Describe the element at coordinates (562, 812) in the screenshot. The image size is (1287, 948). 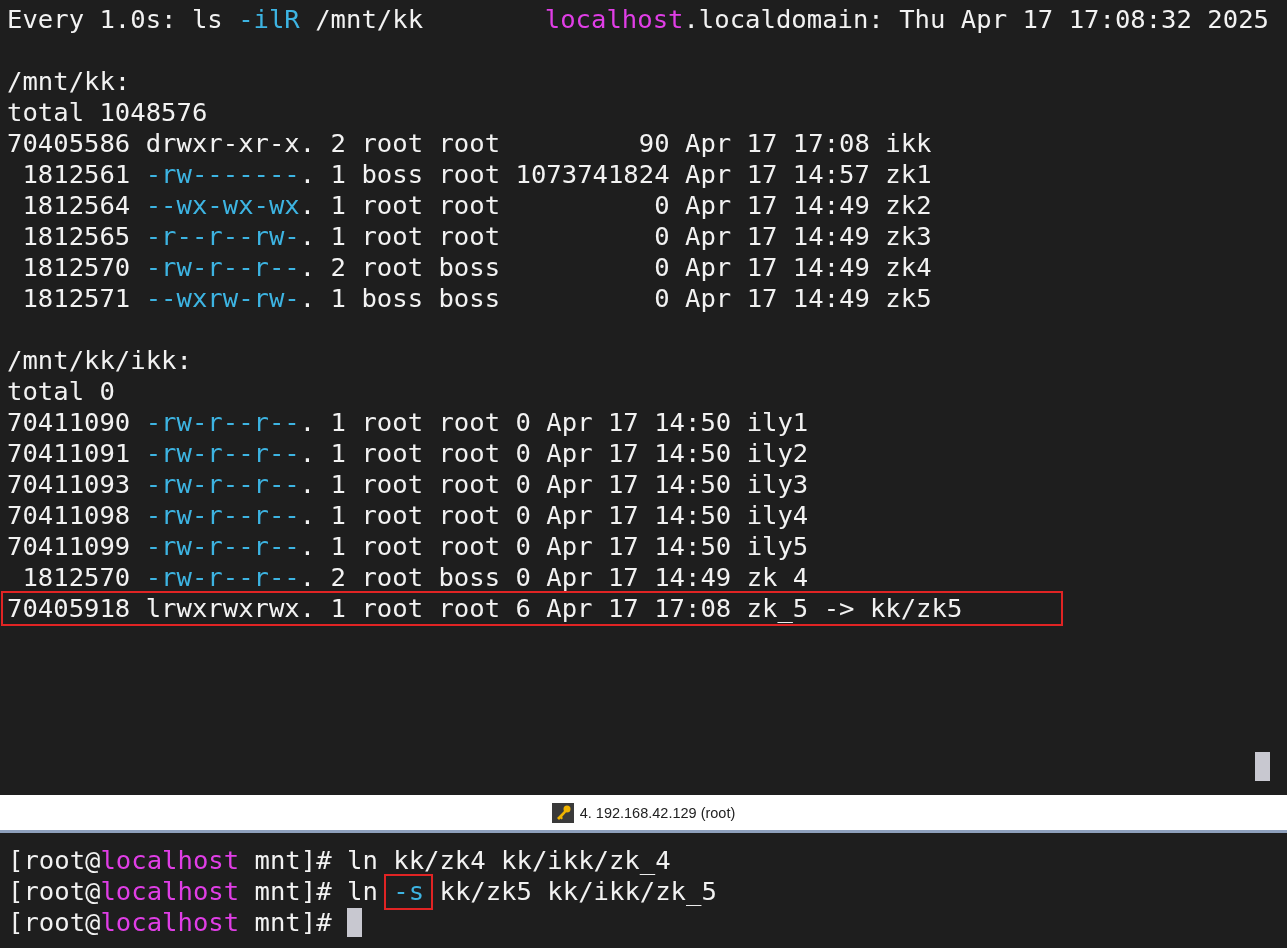
I see `key-icon` at that location.